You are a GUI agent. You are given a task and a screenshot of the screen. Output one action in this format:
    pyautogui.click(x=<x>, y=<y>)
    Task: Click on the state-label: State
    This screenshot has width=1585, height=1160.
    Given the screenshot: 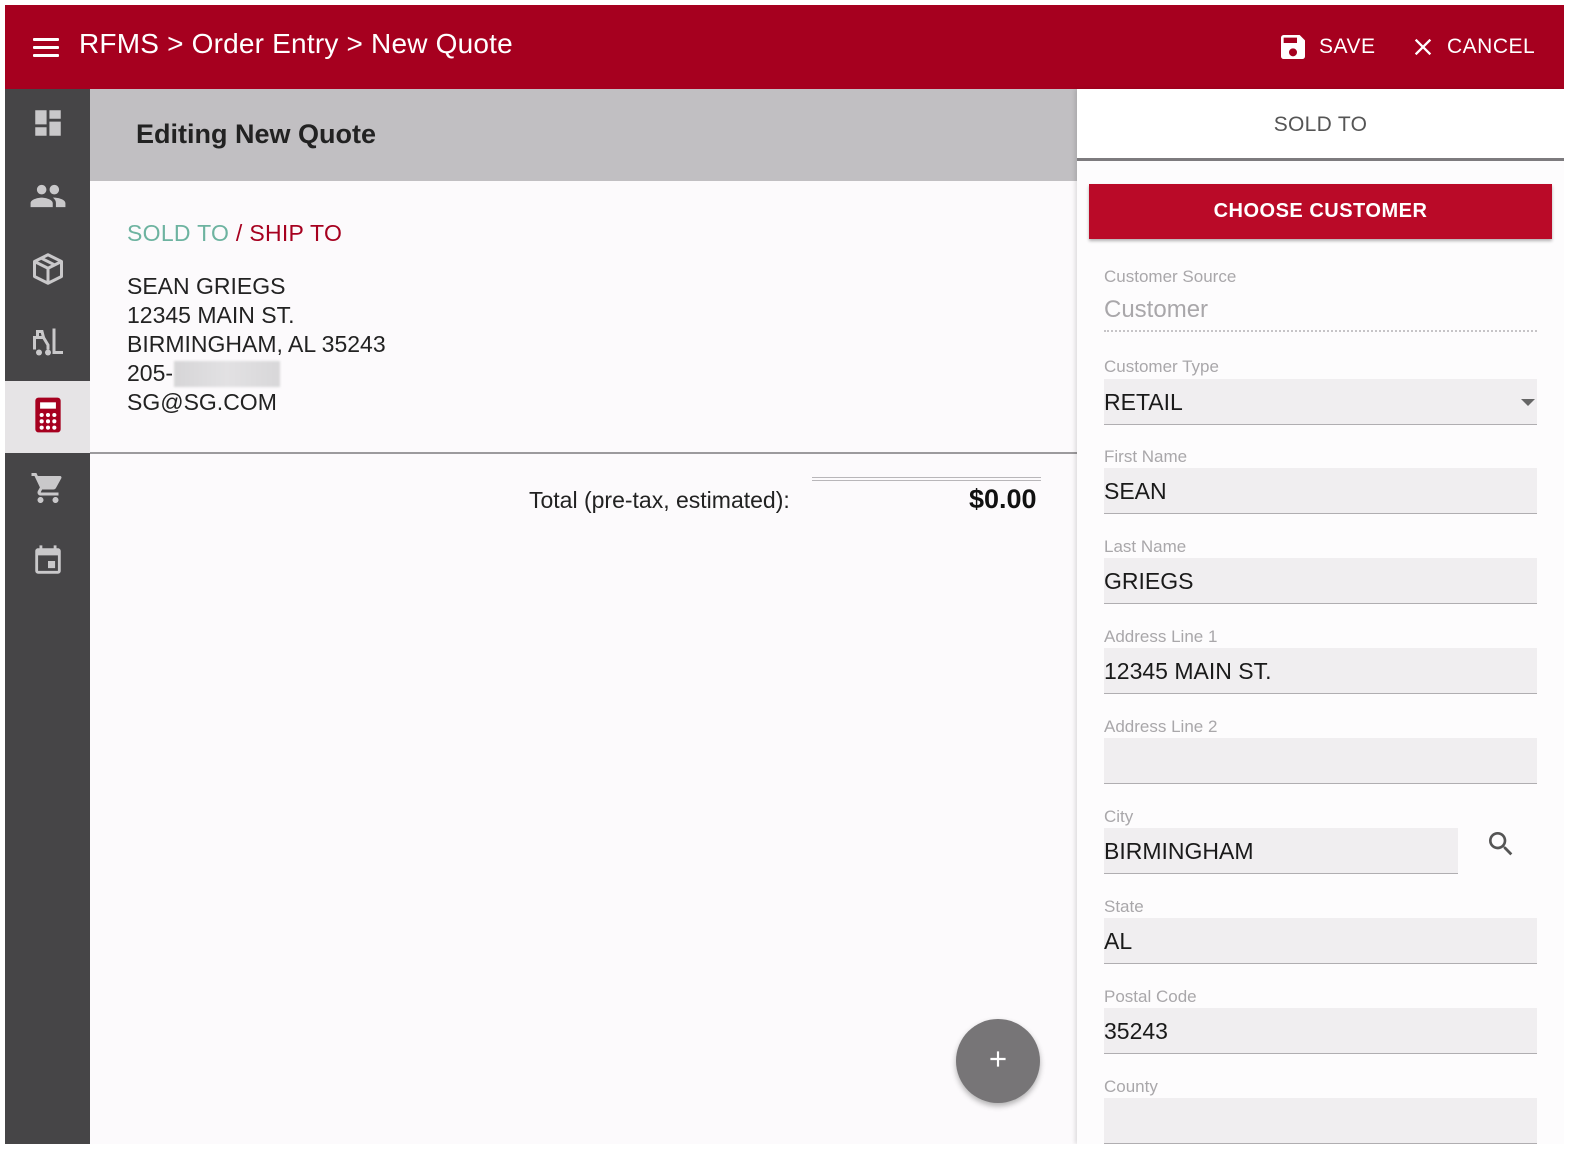 What is the action you would take?
    pyautogui.click(x=1124, y=906)
    